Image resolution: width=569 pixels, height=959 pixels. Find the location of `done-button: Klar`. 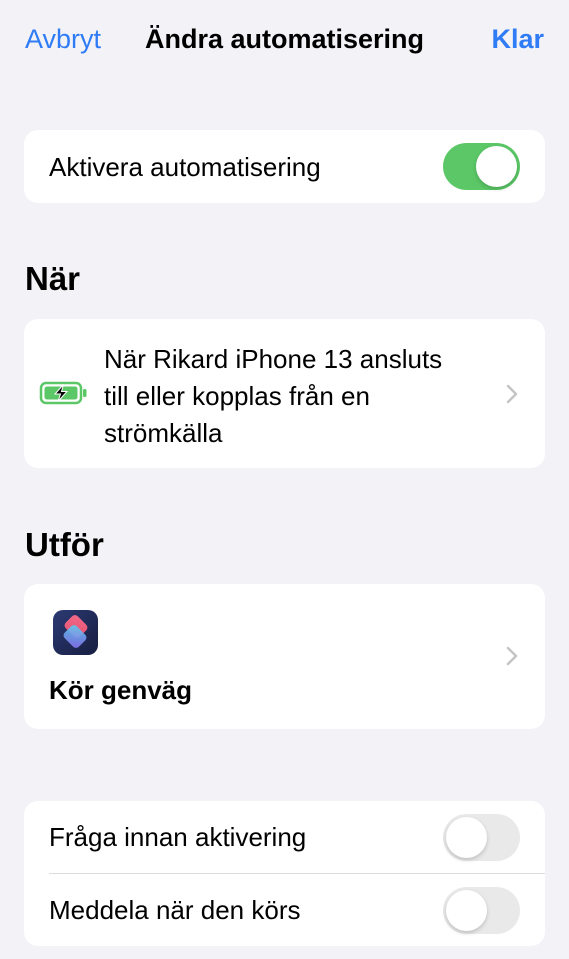

done-button: Klar is located at coordinates (517, 39).